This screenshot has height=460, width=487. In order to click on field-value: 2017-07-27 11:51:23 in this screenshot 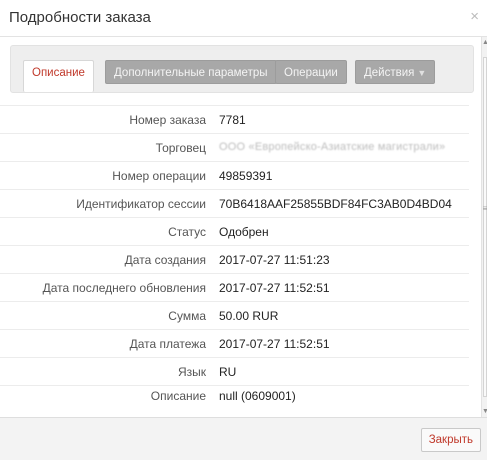, I will do `click(274, 260)`.